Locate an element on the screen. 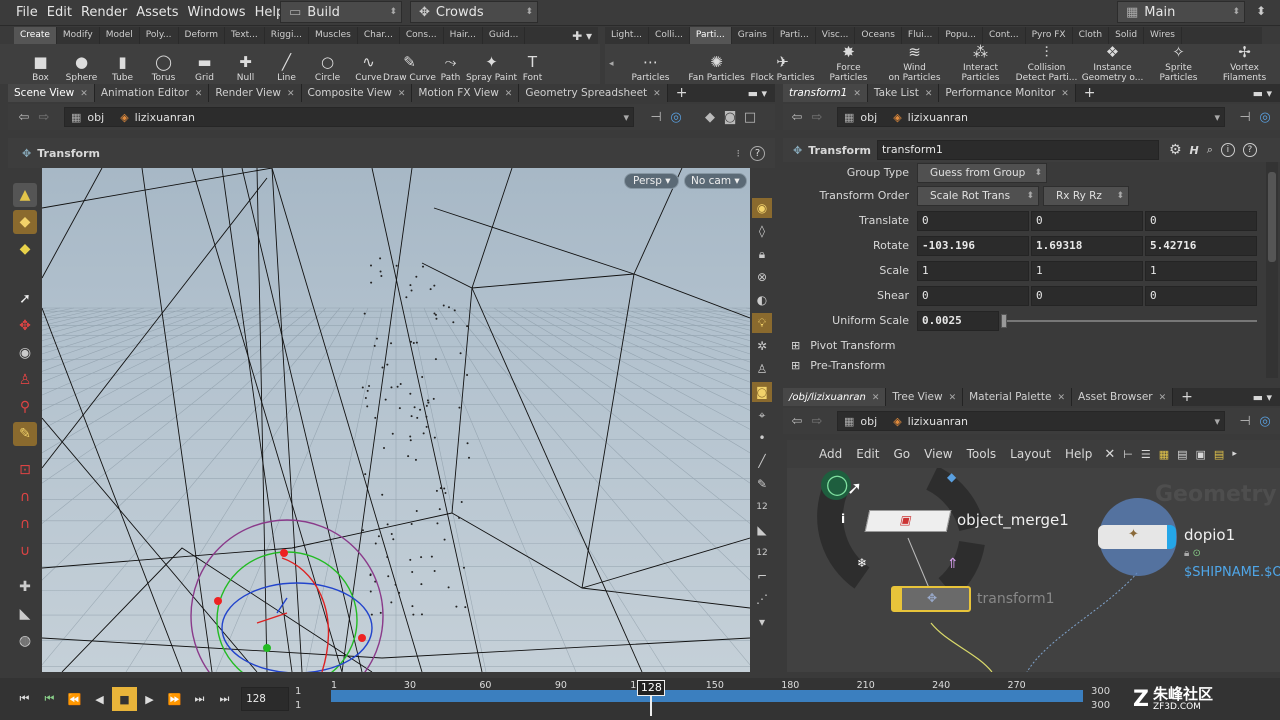  group-type-menu: Guess from Group ⬍ is located at coordinates (982, 172).